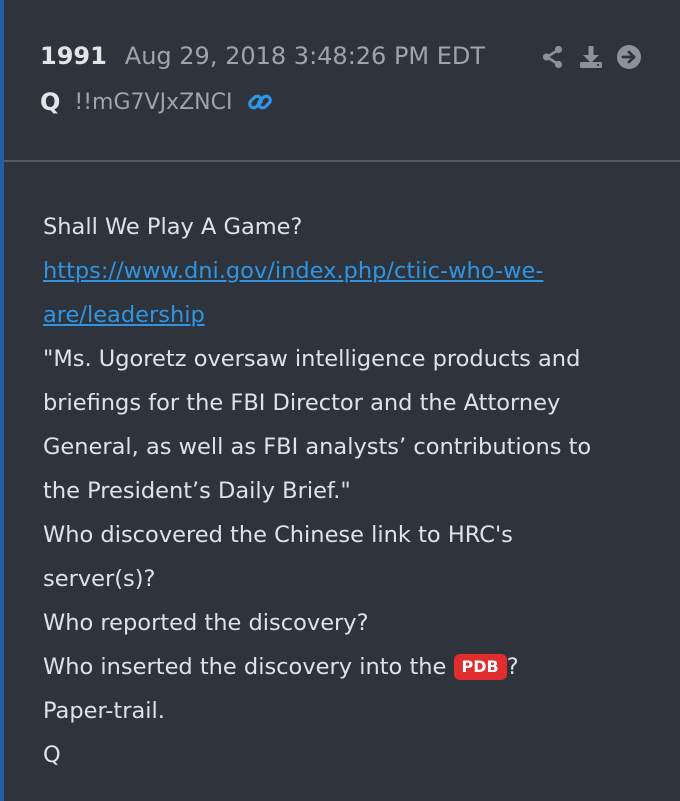 The image size is (680, 801). Describe the element at coordinates (553, 57) in the screenshot. I see `share-icon` at that location.